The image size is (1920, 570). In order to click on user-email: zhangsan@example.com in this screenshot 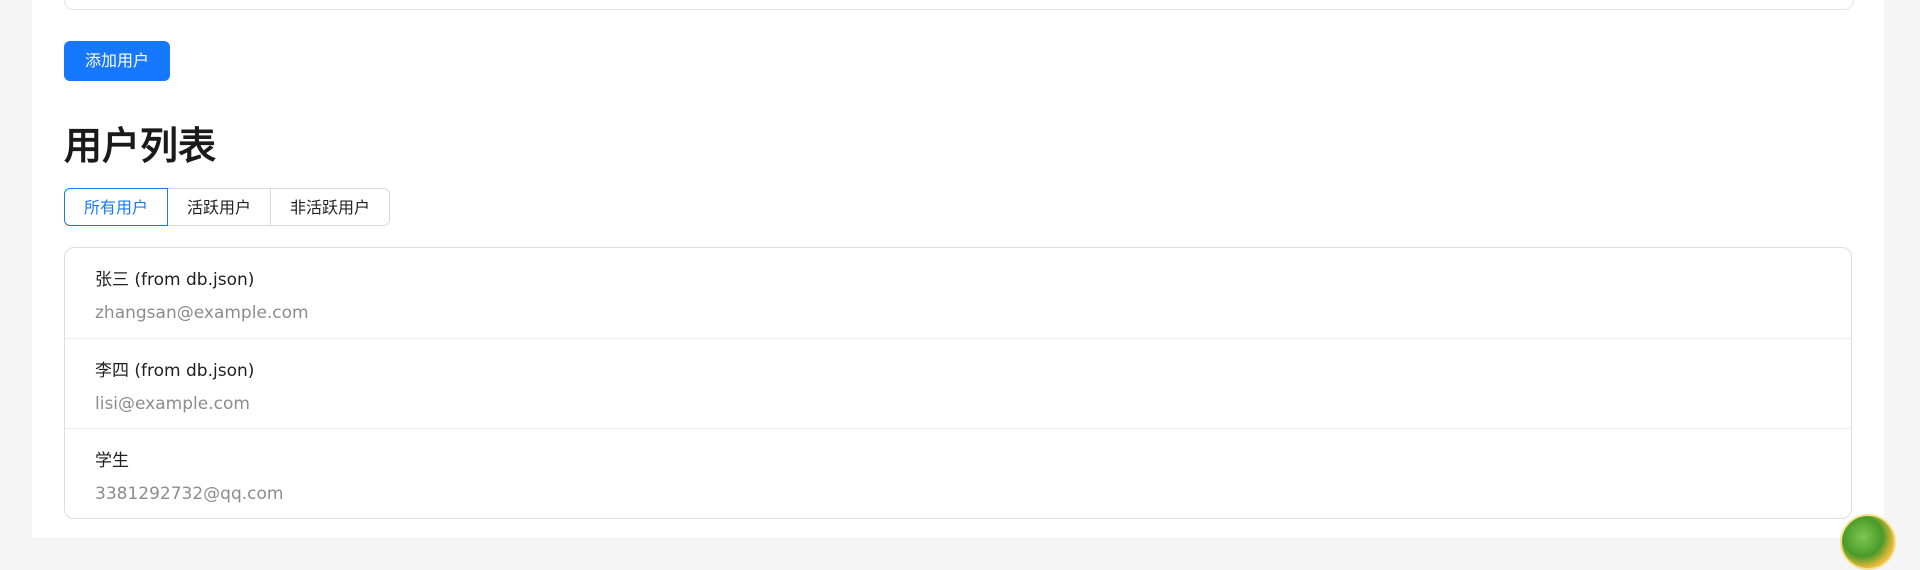, I will do `click(202, 313)`.